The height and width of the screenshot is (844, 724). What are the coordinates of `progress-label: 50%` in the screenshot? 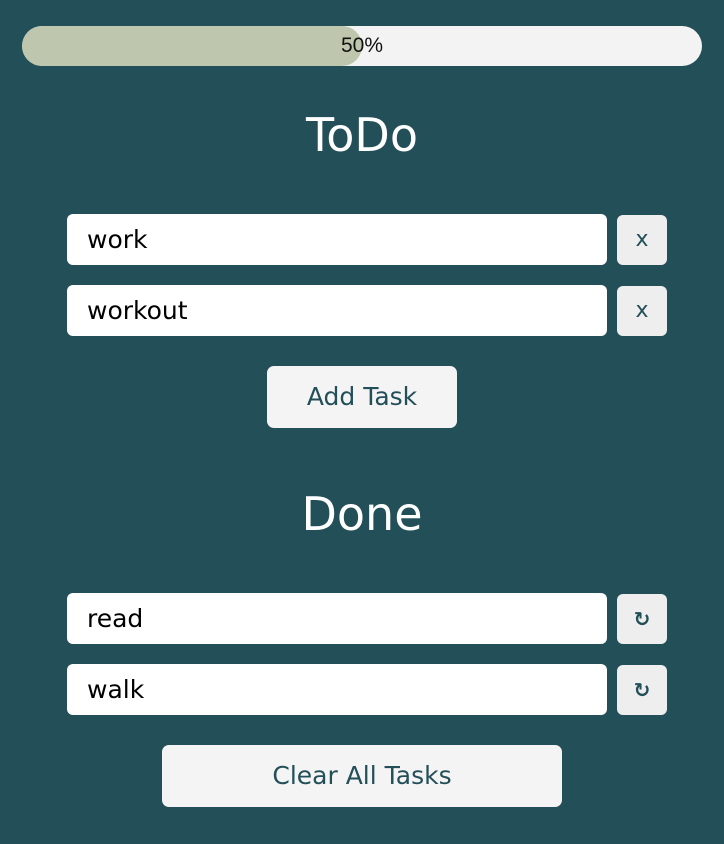 It's located at (362, 45).